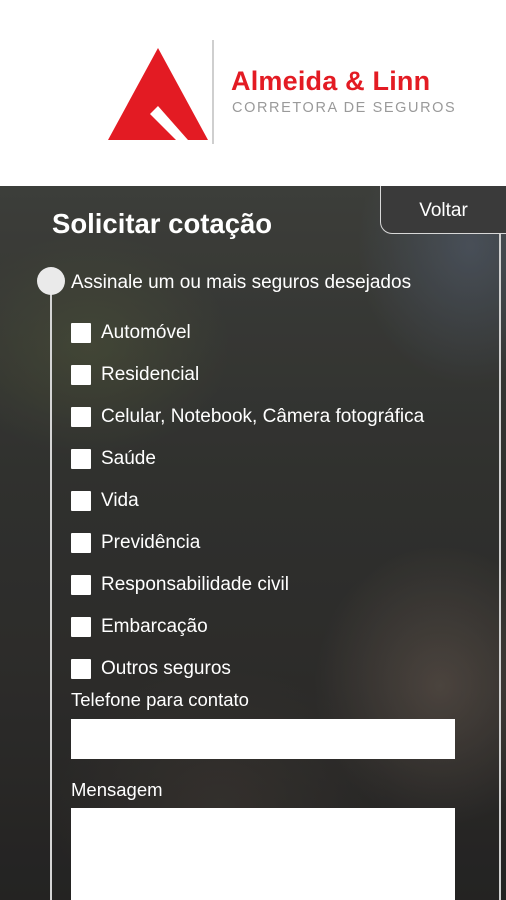 Image resolution: width=506 pixels, height=900 pixels. I want to click on option-label: Embarcação, so click(154, 626).